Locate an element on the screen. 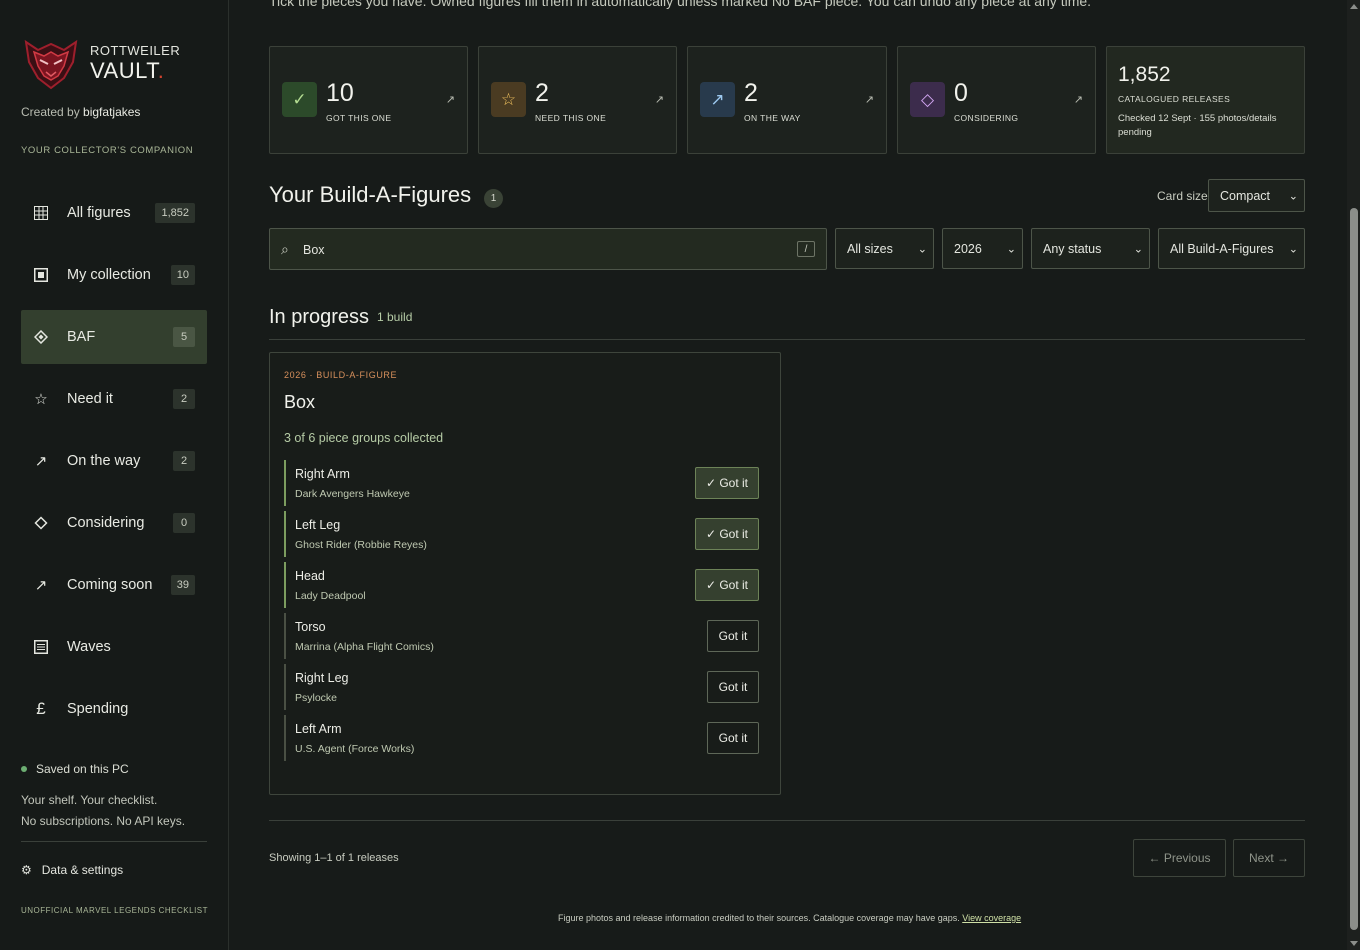 This screenshot has width=1360, height=950. stat-card-on-the-way: ↗ 2 ON THE WAY ↗ is located at coordinates (787, 100).